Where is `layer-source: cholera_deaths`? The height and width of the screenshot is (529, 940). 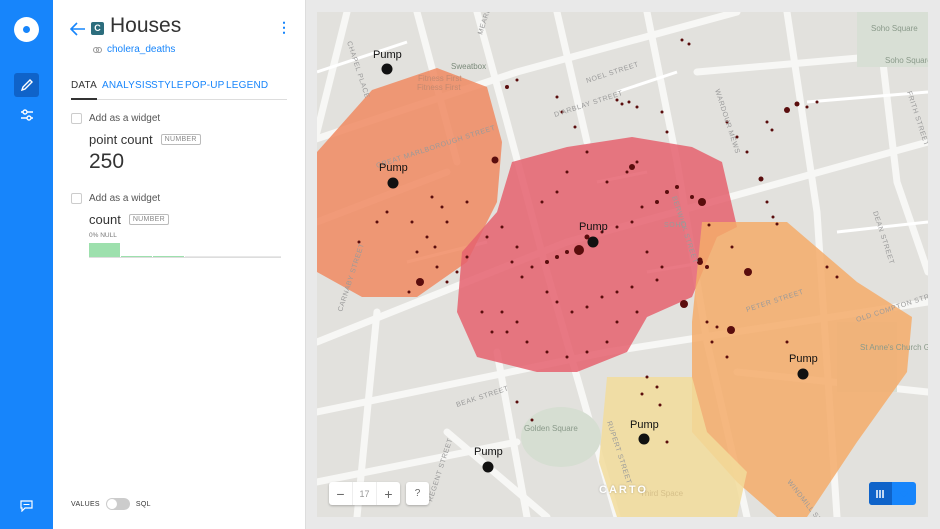 layer-source: cholera_deaths is located at coordinates (134, 49).